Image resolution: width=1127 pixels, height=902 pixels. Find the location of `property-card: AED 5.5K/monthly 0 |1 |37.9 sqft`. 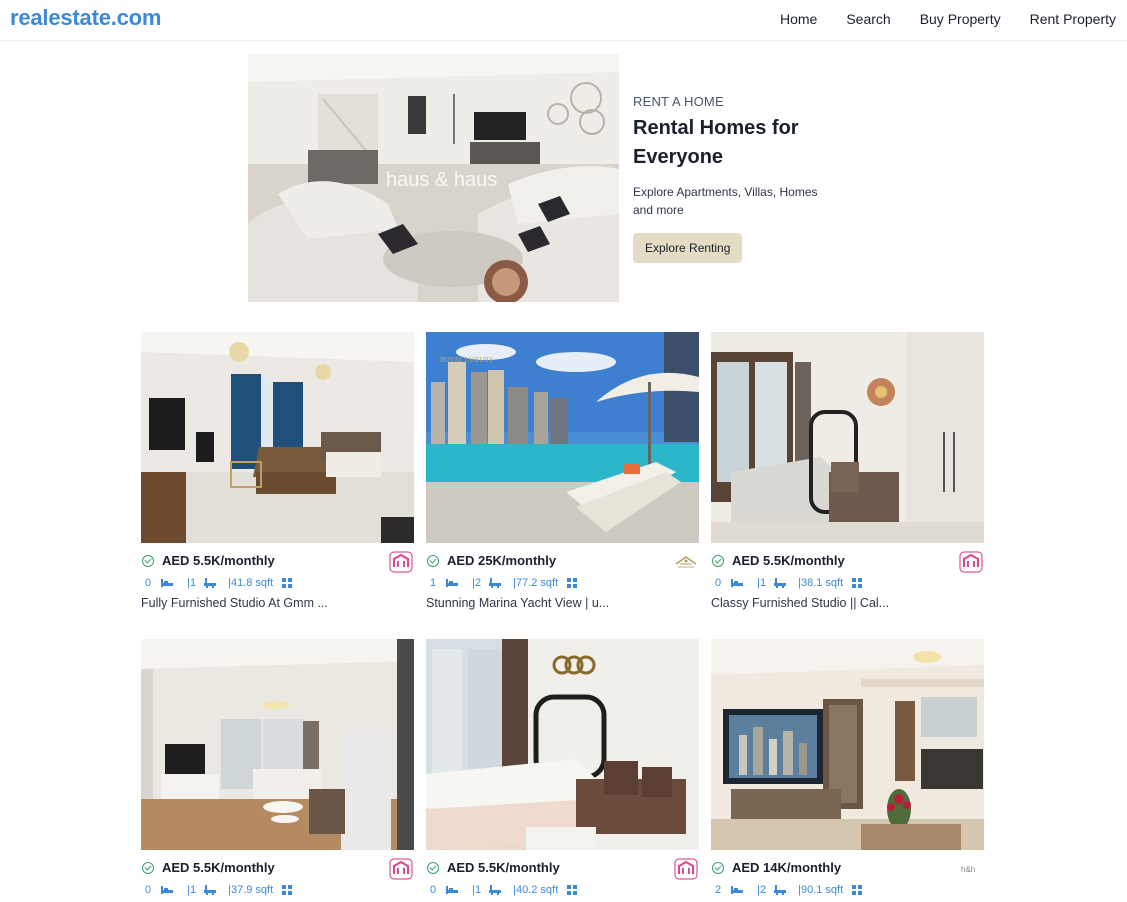

property-card: AED 5.5K/monthly 0 |1 |37.9 sqft is located at coordinates (278, 768).